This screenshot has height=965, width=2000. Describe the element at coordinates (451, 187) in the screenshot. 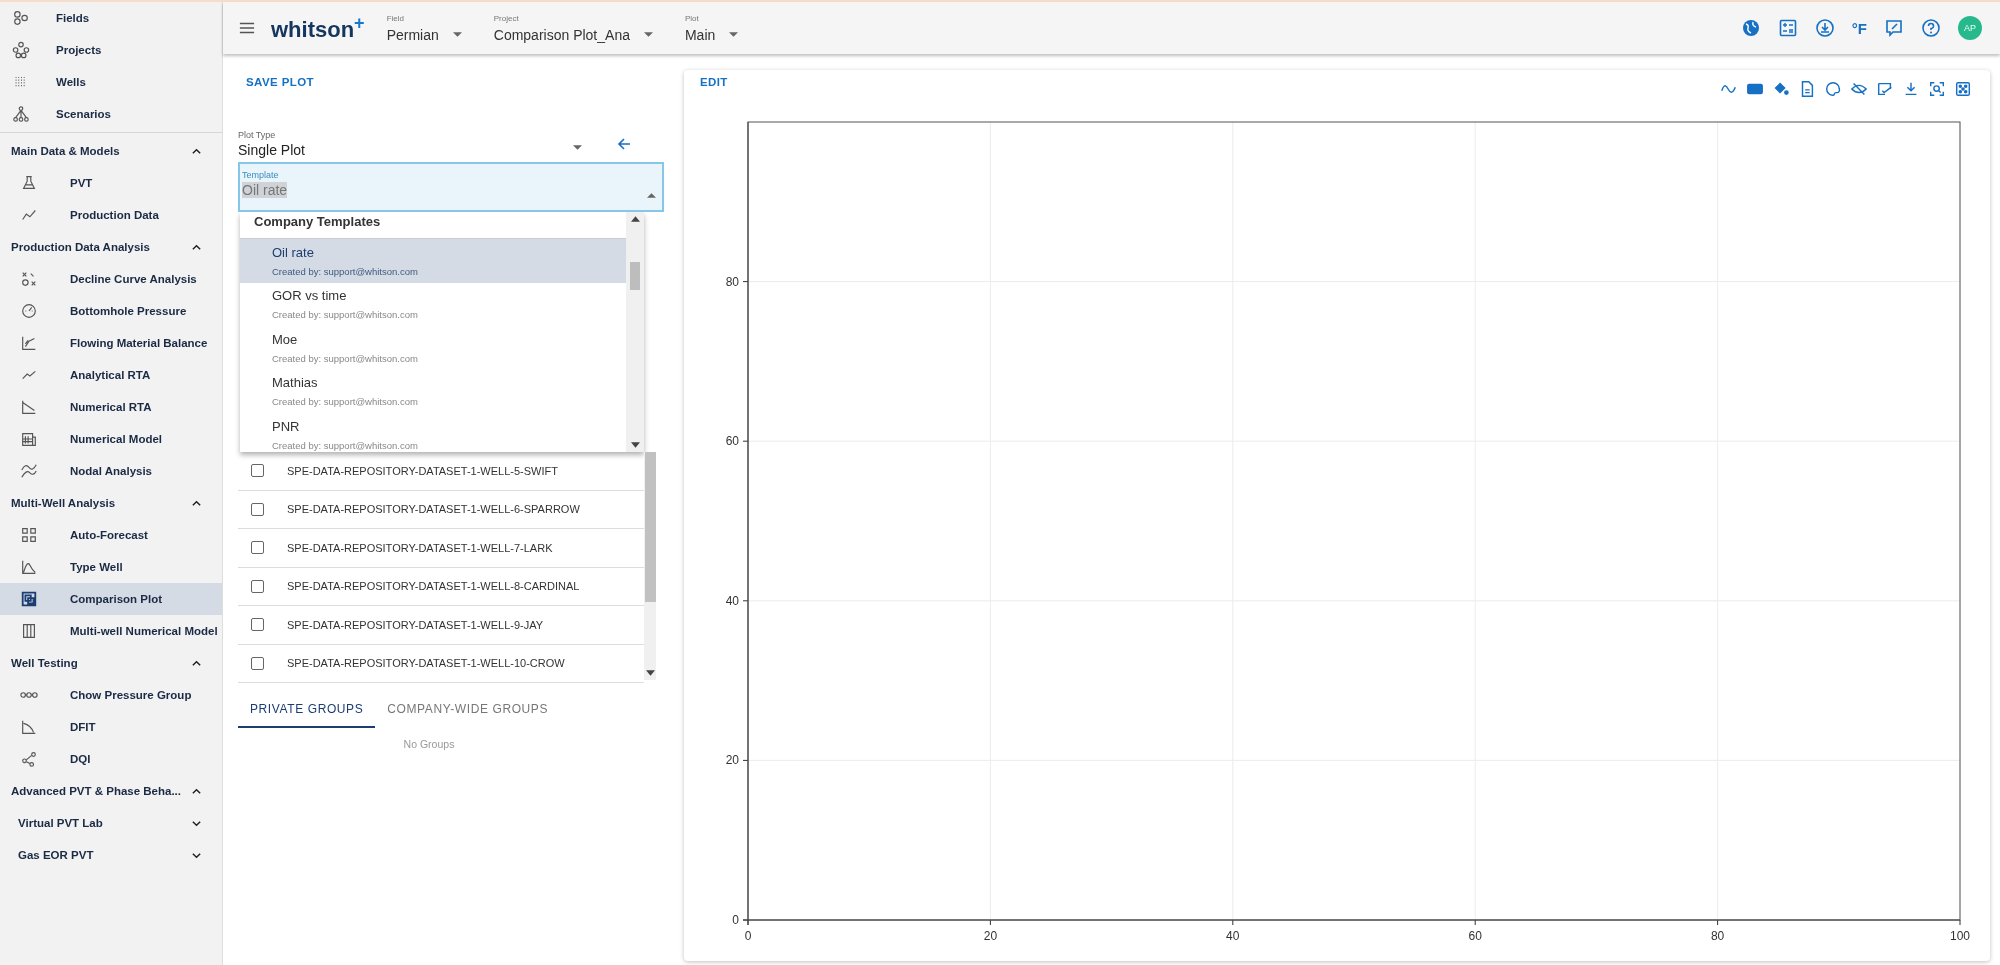

I see `template-select: Template Oil rate` at that location.